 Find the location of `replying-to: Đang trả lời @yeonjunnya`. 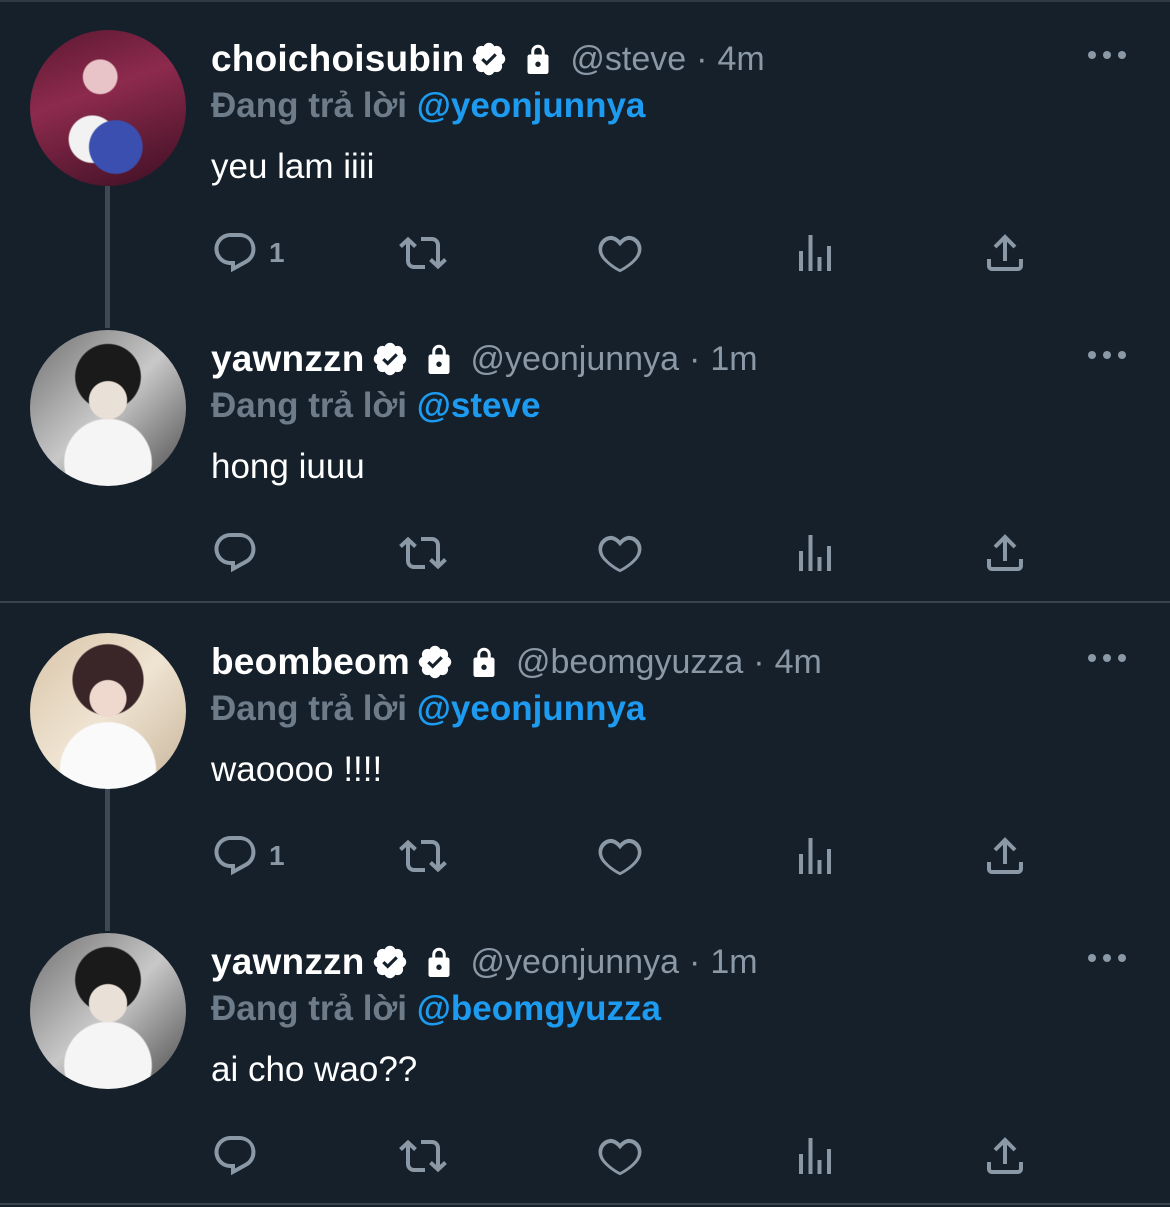

replying-to: Đang trả lời @yeonjunnya is located at coordinates (428, 709).